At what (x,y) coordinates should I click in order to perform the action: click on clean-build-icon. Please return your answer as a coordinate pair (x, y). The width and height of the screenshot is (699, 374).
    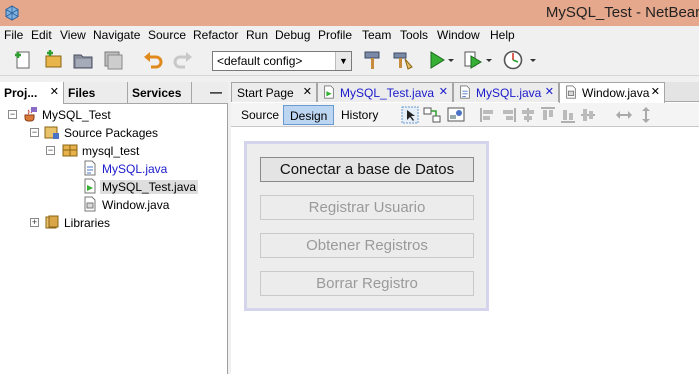
    Looking at the image, I should click on (403, 60).